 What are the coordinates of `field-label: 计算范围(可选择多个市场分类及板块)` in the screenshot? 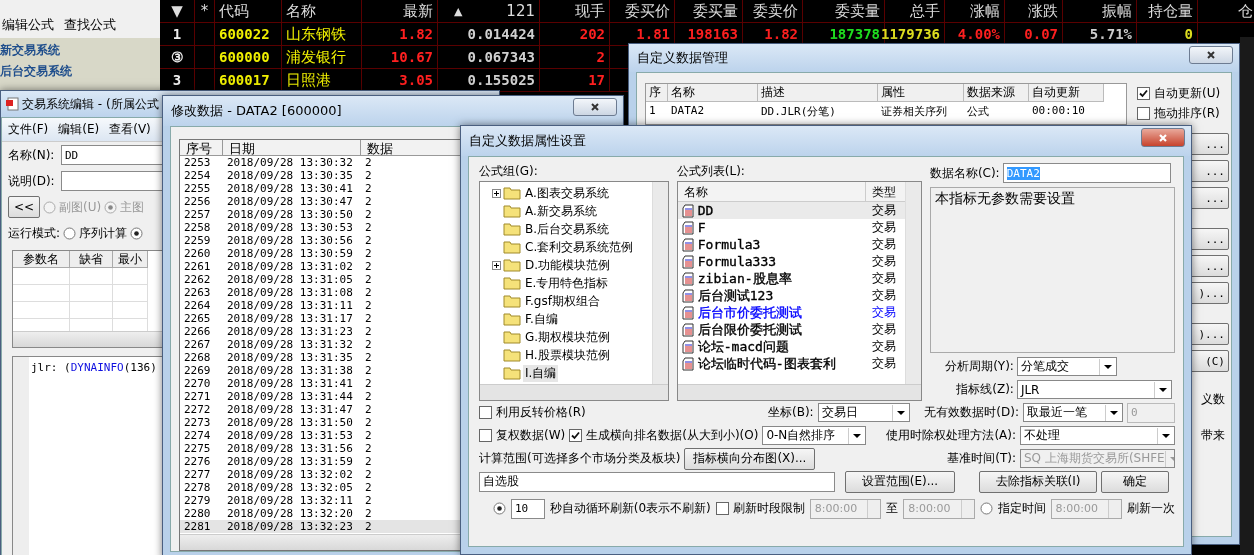 It's located at (580, 458).